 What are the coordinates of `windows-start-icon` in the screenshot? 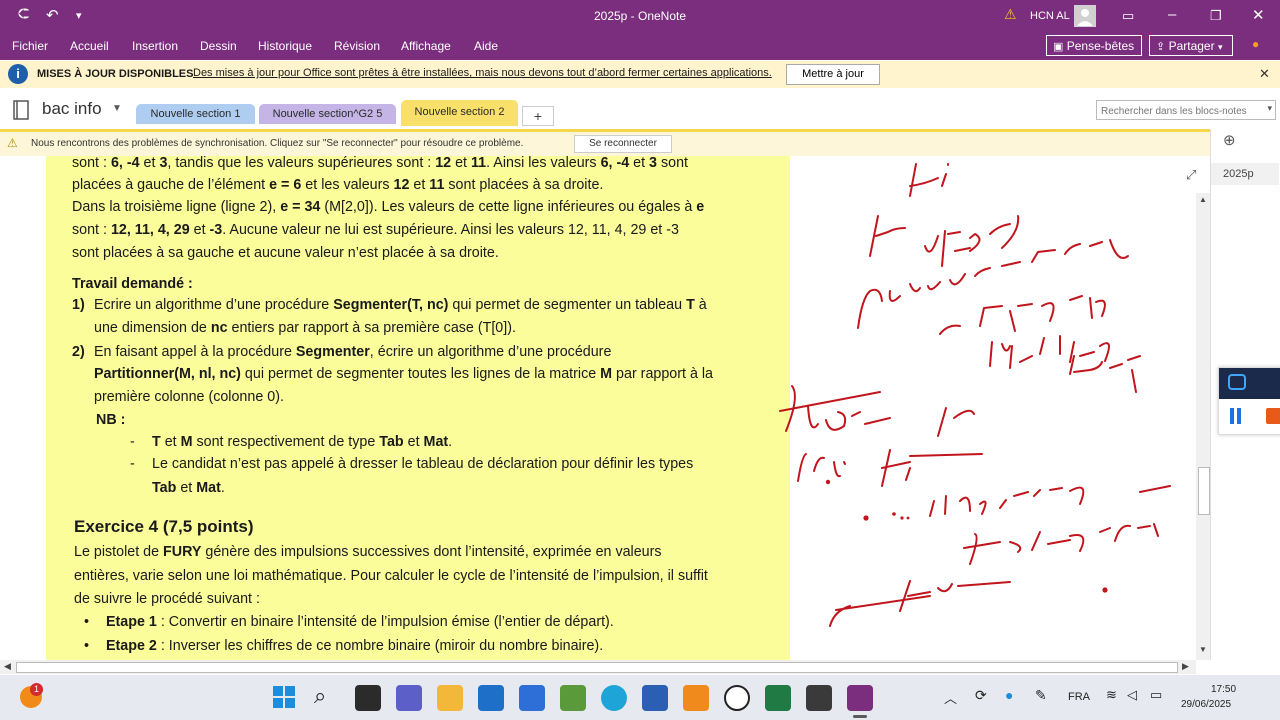 It's located at (284, 697).